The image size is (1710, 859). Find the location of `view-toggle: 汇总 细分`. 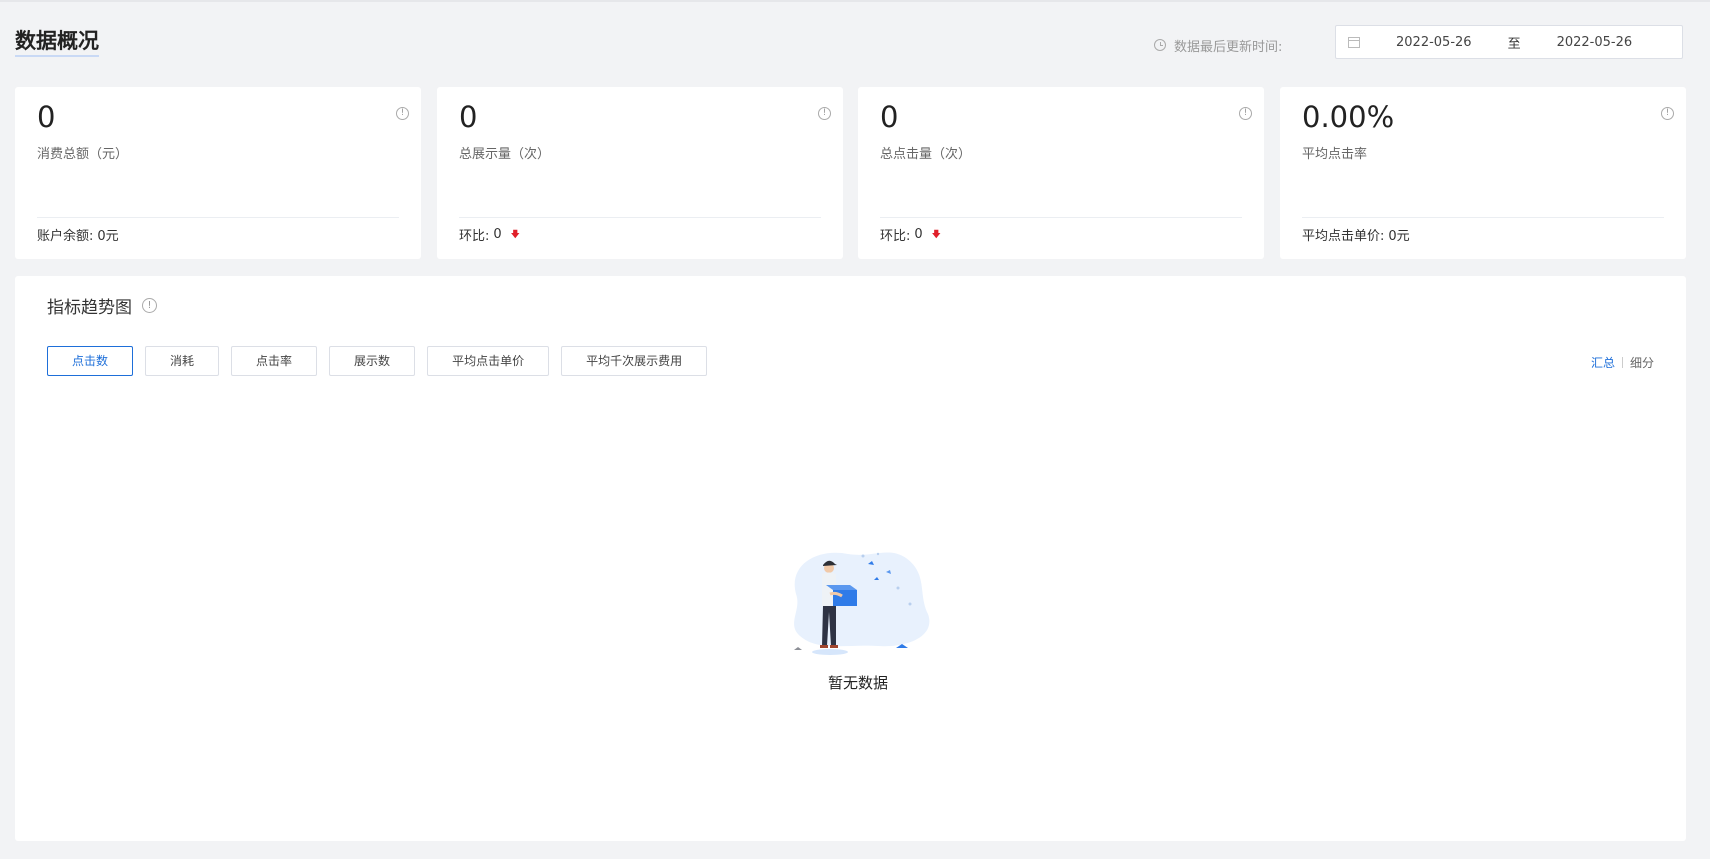

view-toggle: 汇总 细分 is located at coordinates (1622, 362).